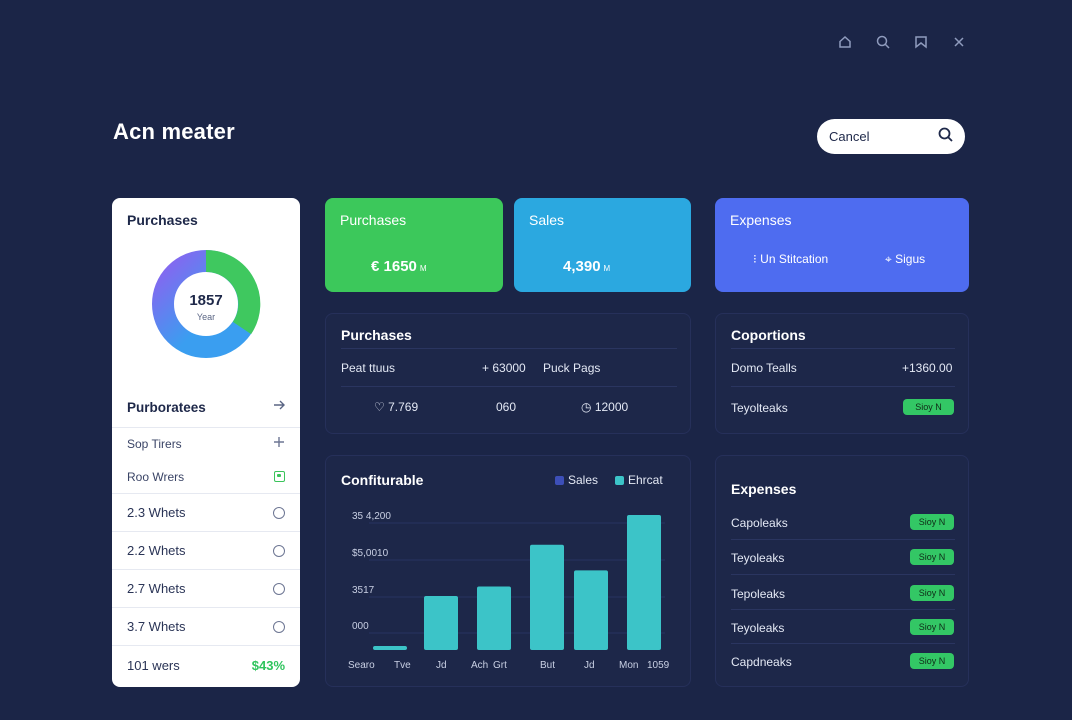 This screenshot has width=1072, height=720. Describe the element at coordinates (156, 512) in the screenshot. I see `list-item-label: 2.3 Whets` at that location.